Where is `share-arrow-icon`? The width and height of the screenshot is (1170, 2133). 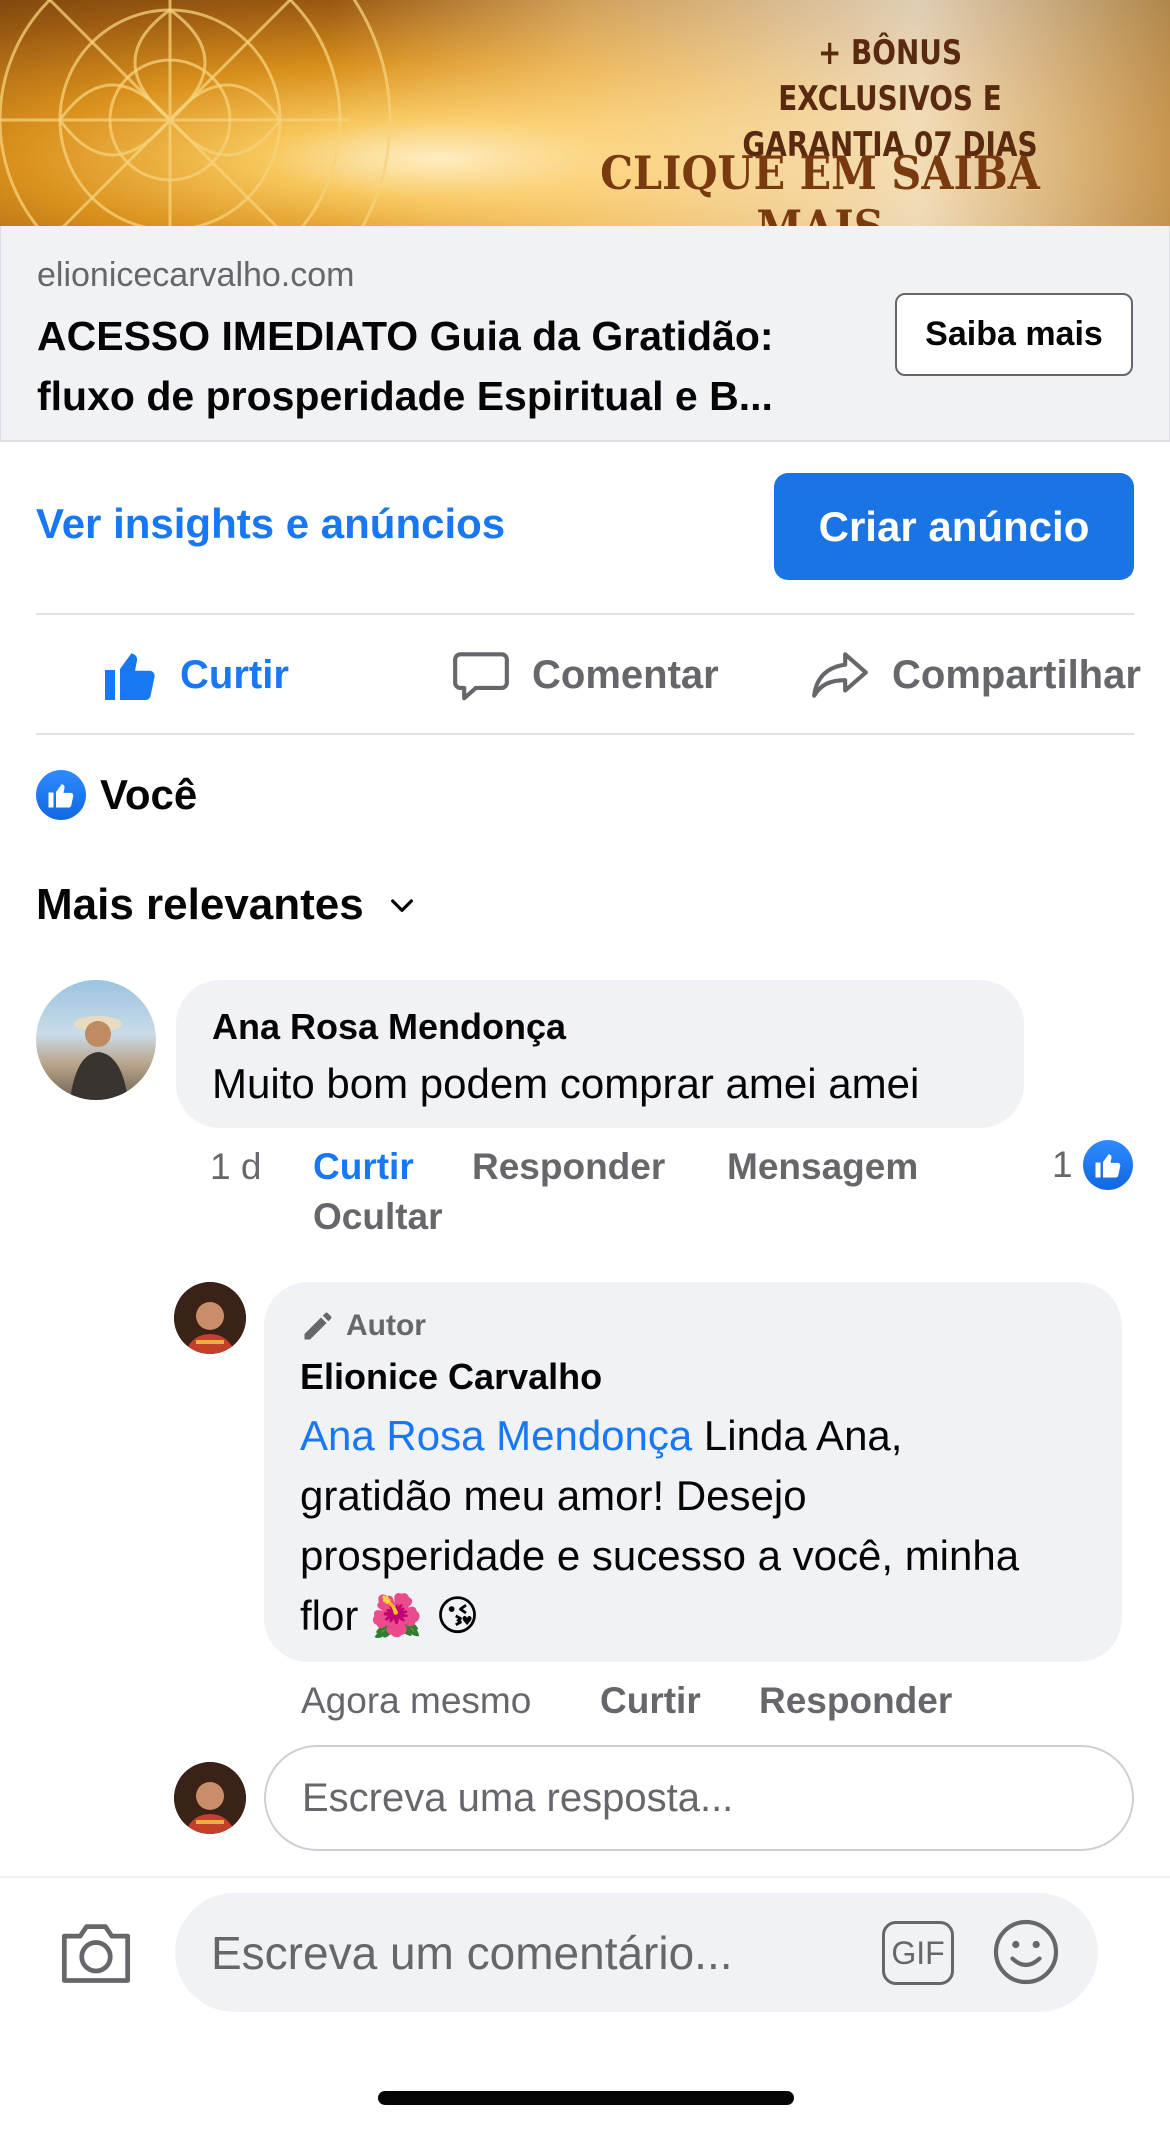 share-arrow-icon is located at coordinates (840, 675).